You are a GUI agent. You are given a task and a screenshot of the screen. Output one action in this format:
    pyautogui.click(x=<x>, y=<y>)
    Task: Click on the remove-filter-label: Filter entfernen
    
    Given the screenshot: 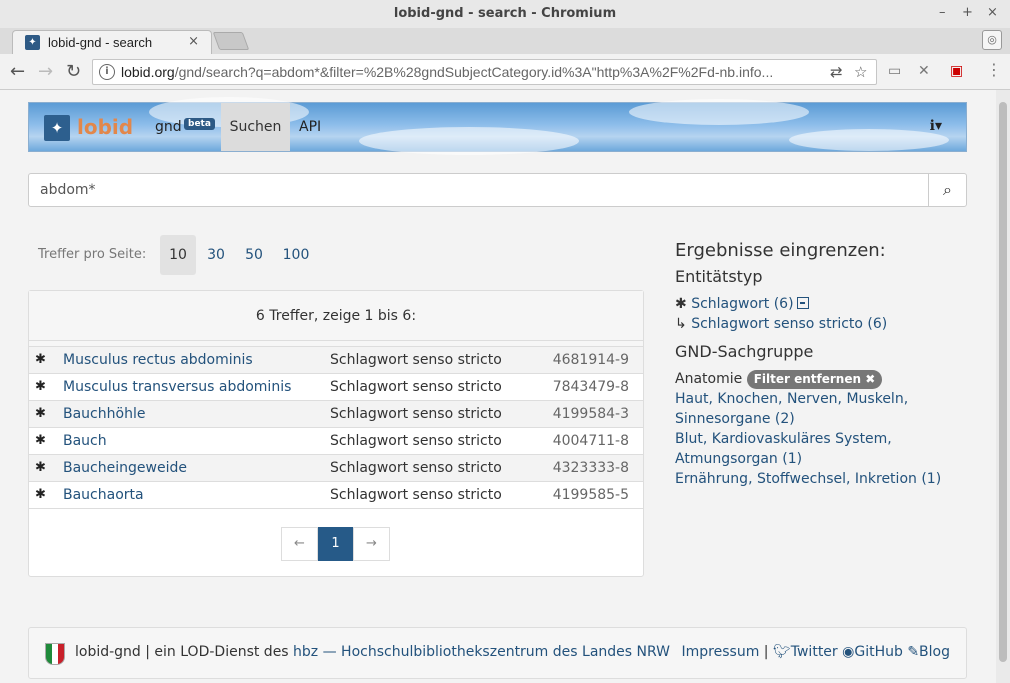 What is the action you would take?
    pyautogui.click(x=807, y=379)
    